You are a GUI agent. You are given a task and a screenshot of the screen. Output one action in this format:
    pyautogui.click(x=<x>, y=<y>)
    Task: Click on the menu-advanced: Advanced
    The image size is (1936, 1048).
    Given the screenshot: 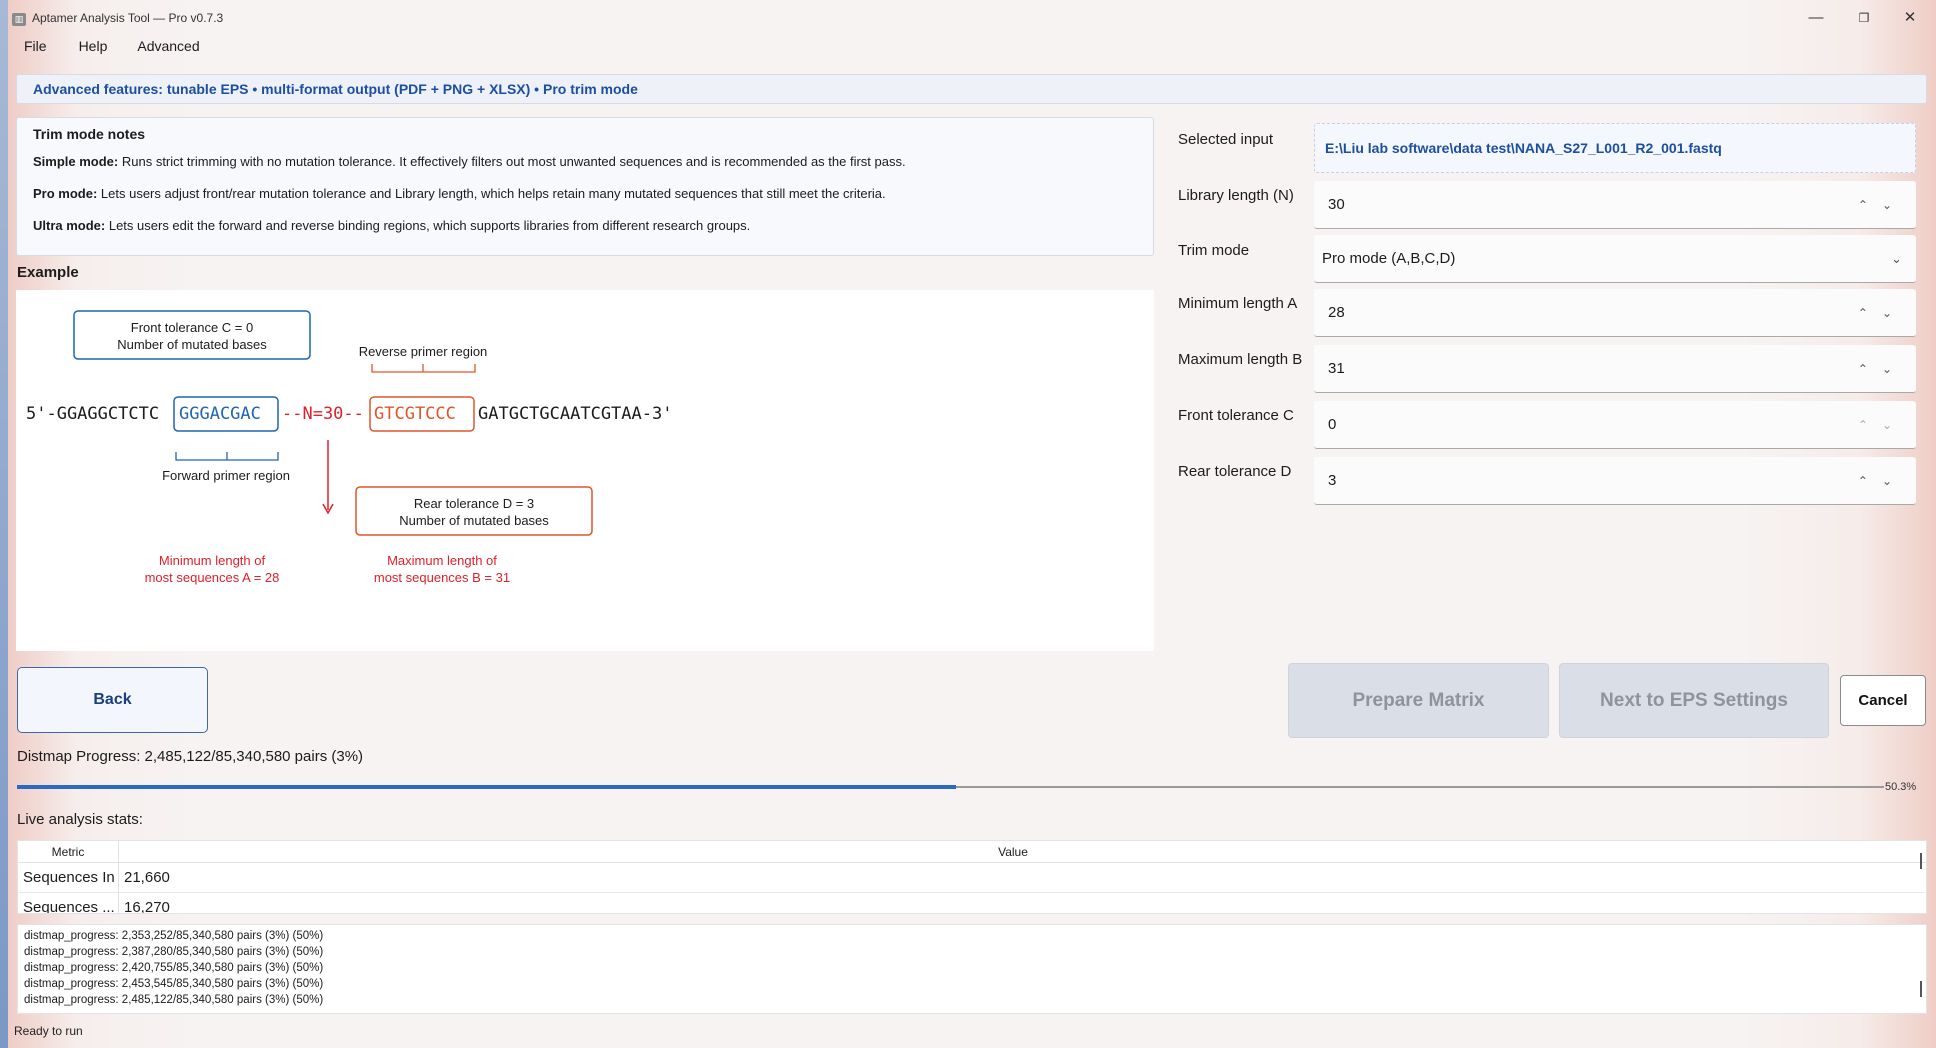 What is the action you would take?
    pyautogui.click(x=168, y=47)
    